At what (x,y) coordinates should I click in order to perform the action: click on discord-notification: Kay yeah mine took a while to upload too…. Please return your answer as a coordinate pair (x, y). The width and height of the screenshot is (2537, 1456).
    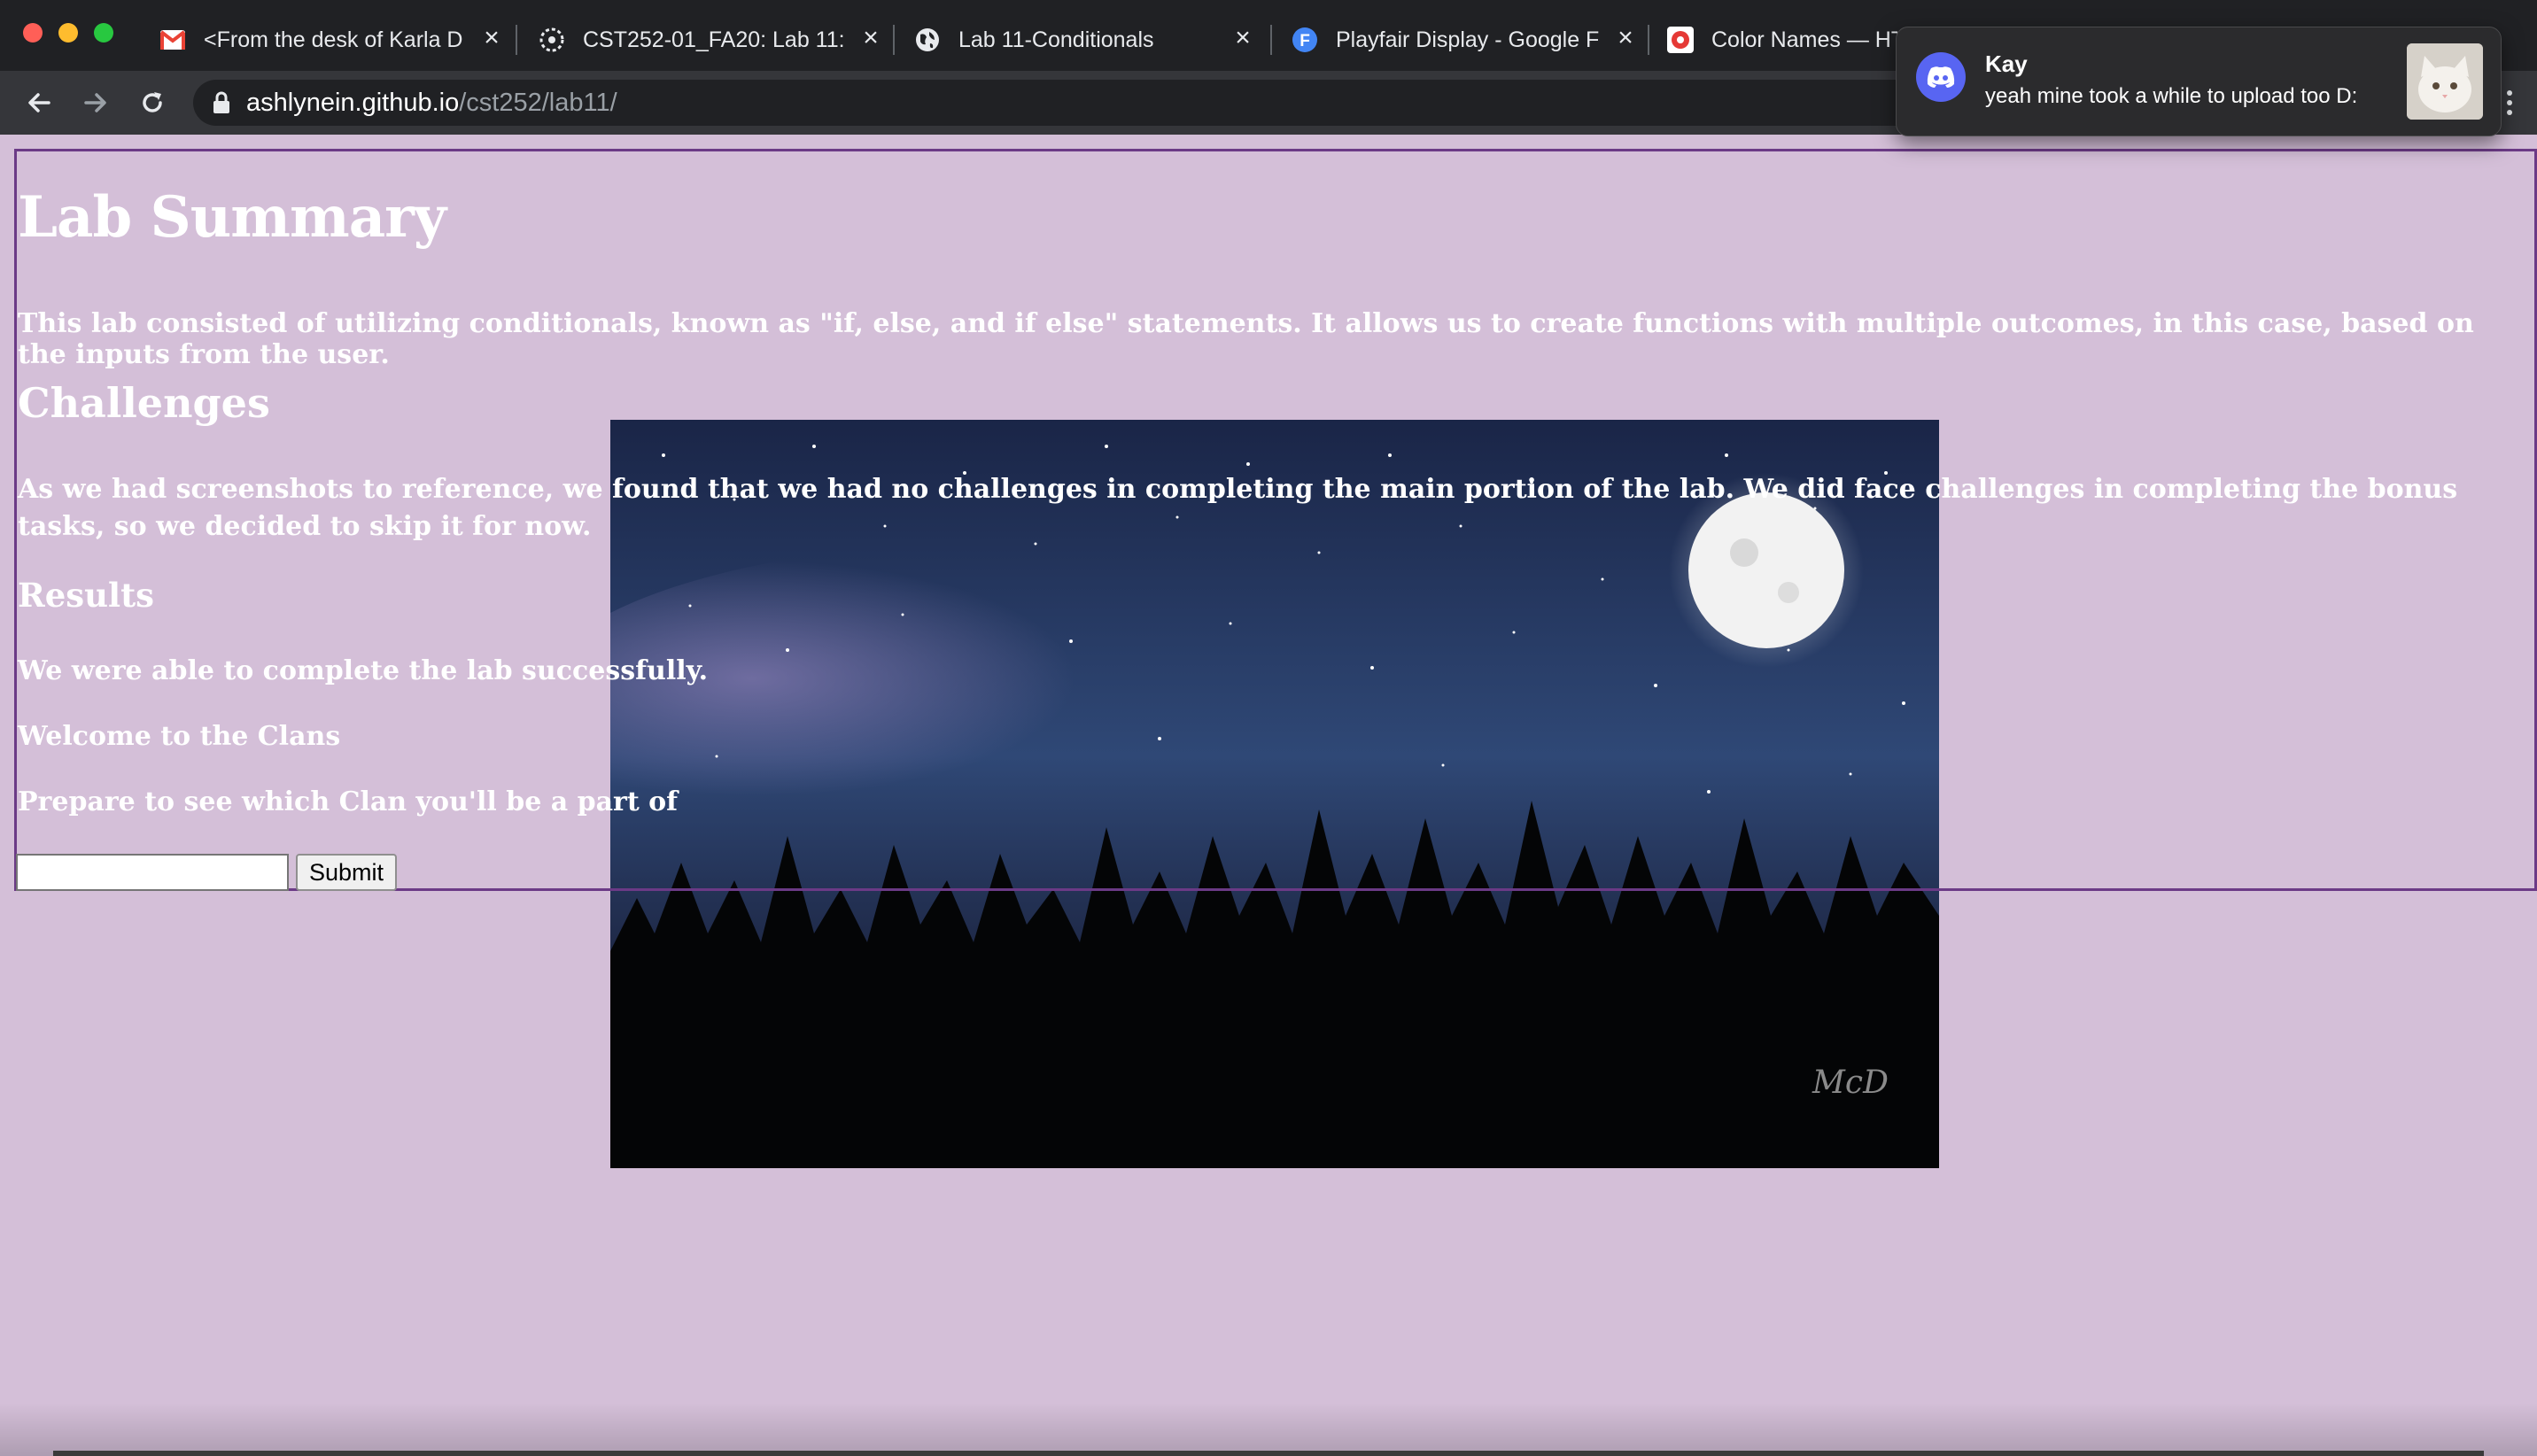
    Looking at the image, I should click on (2199, 81).